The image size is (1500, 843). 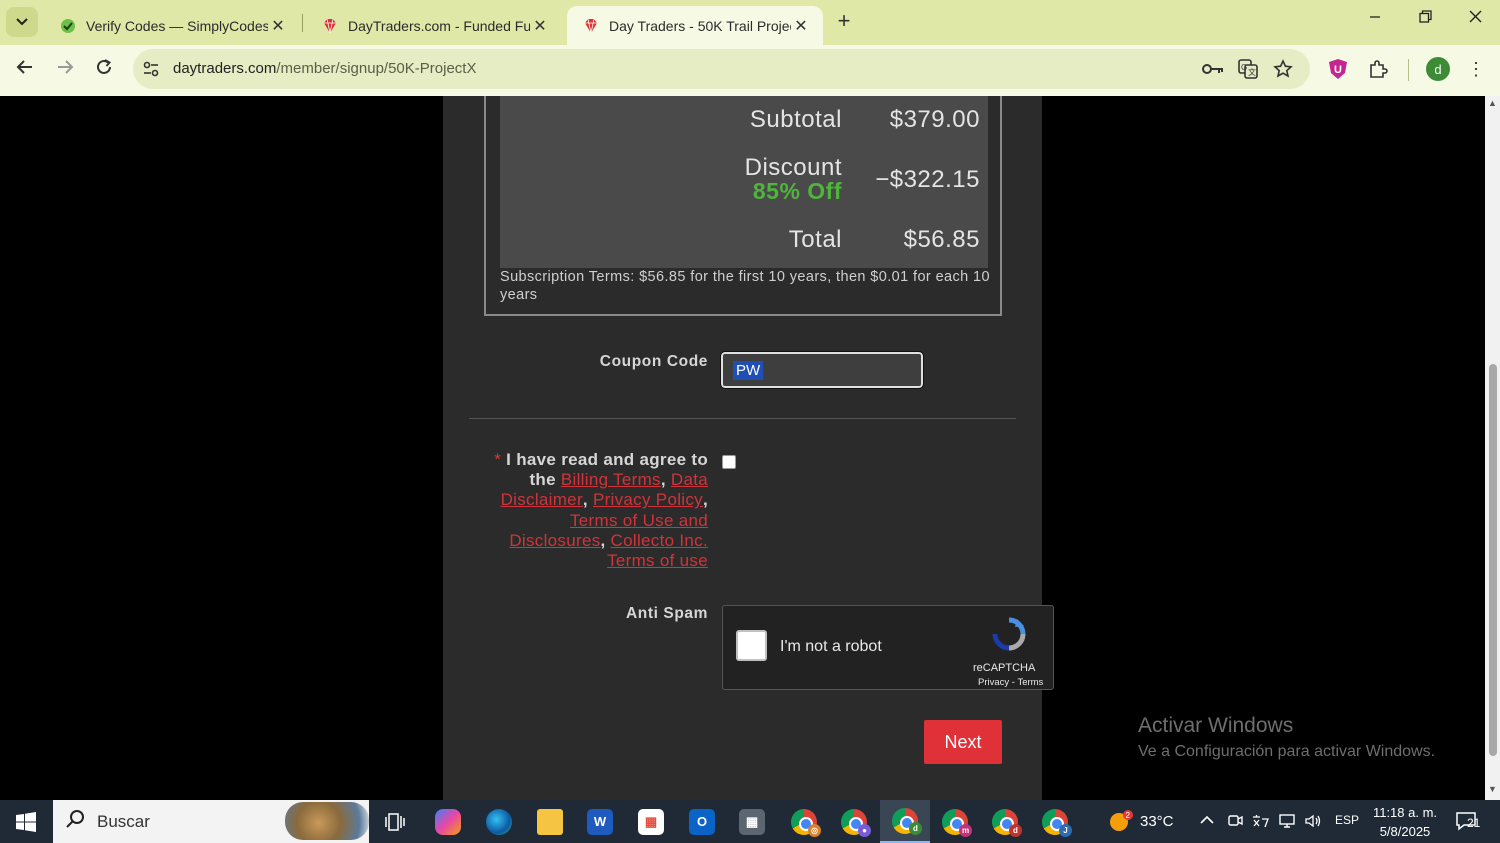 What do you see at coordinates (993, 682) in the screenshot?
I see `recaptcha-privacy-link: Privacy` at bounding box center [993, 682].